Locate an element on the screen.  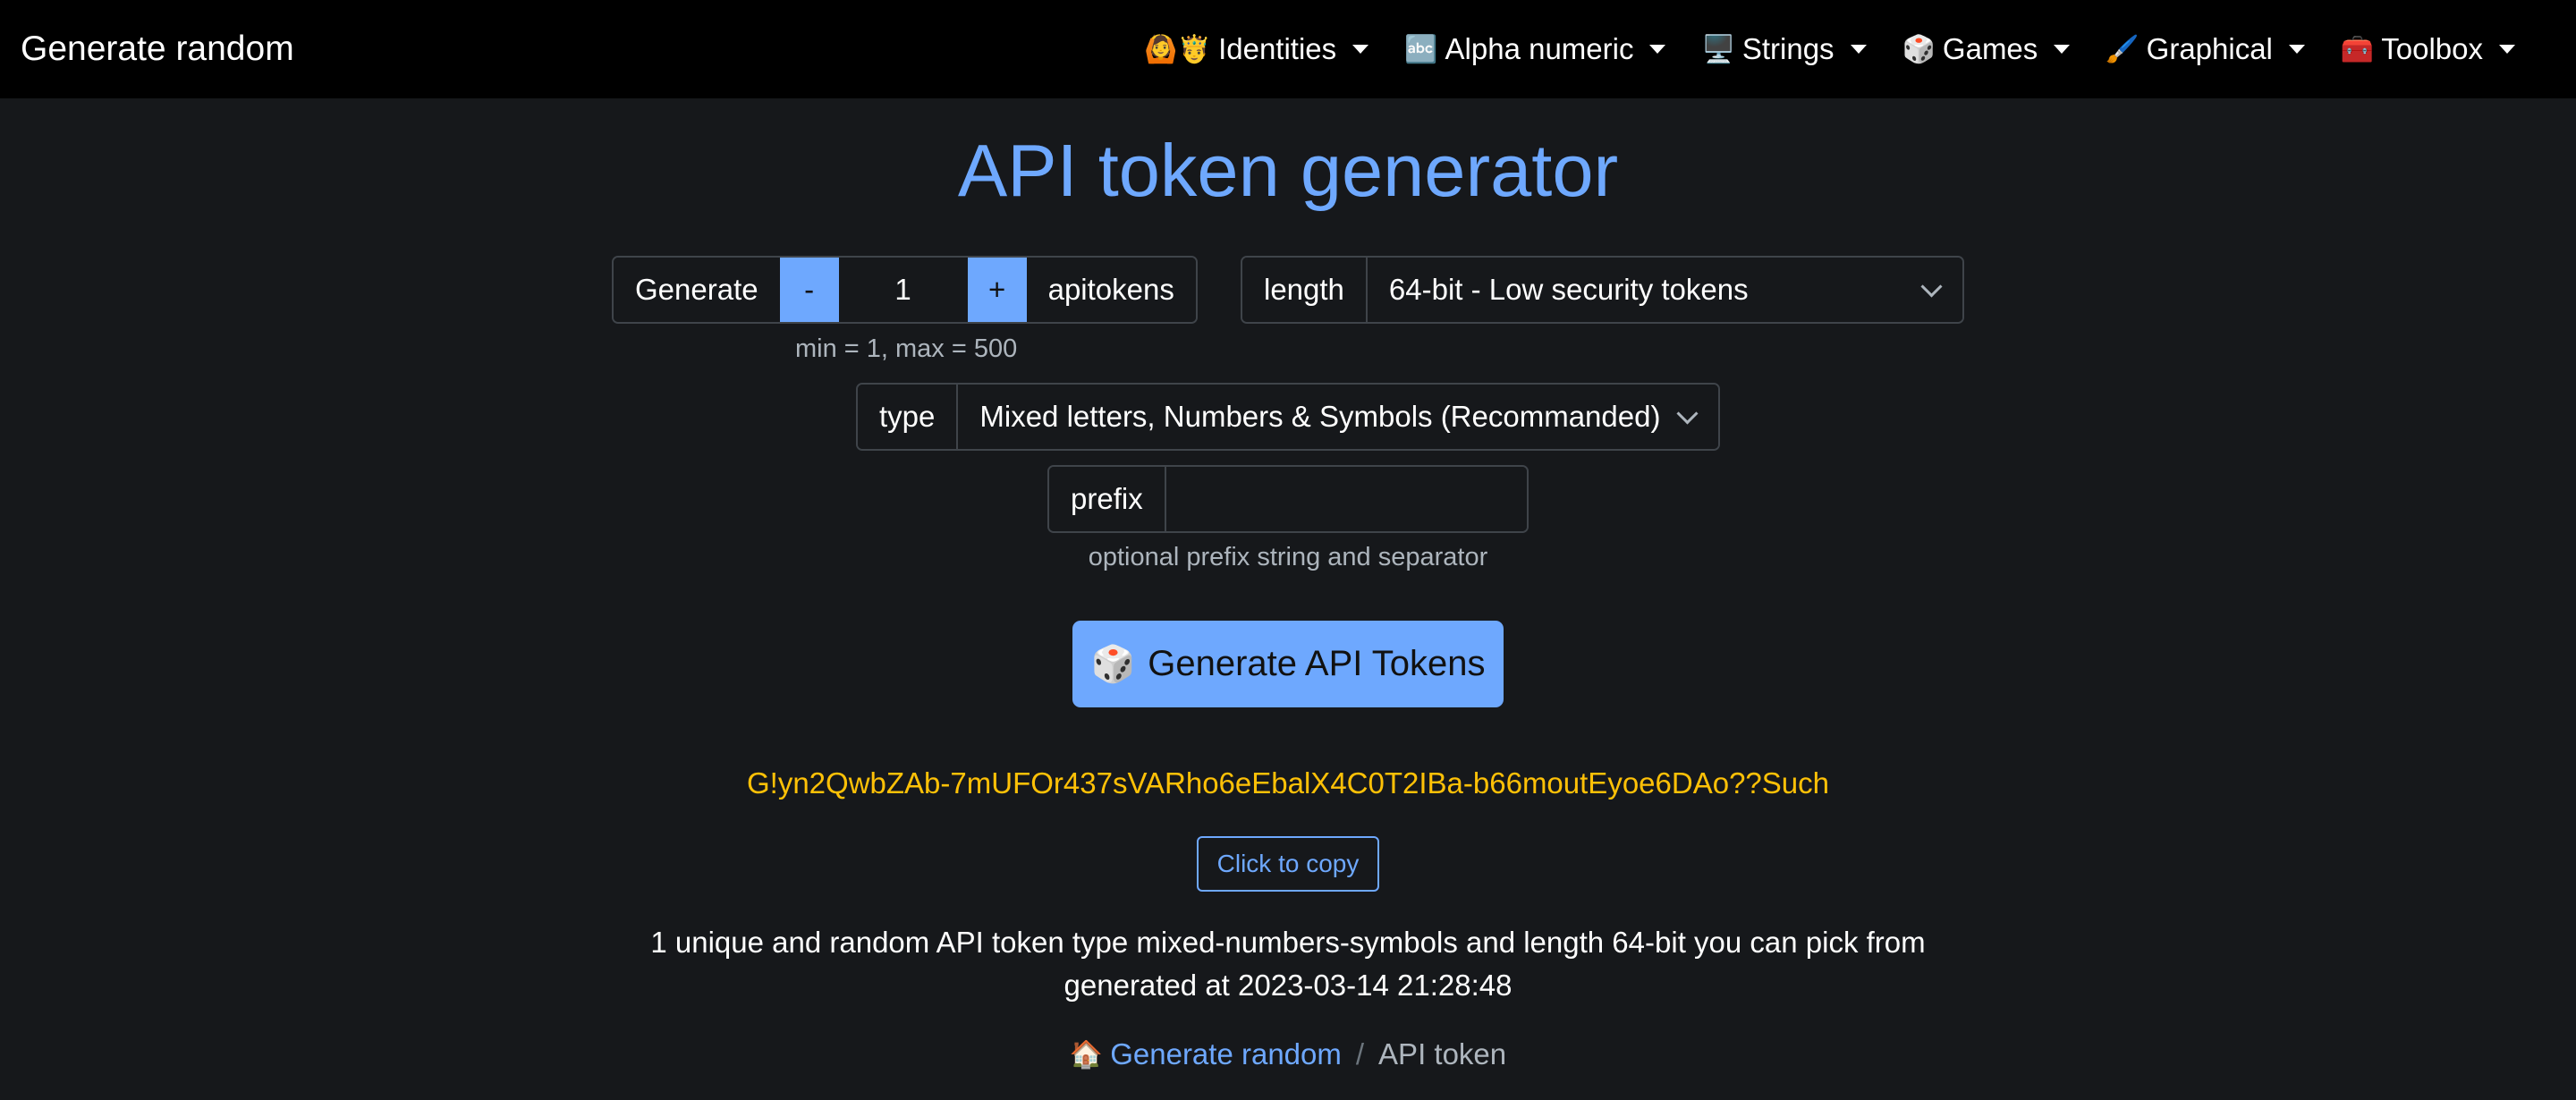
paintbrush-emoji-icon: 🖌️ is located at coordinates (2123, 49).